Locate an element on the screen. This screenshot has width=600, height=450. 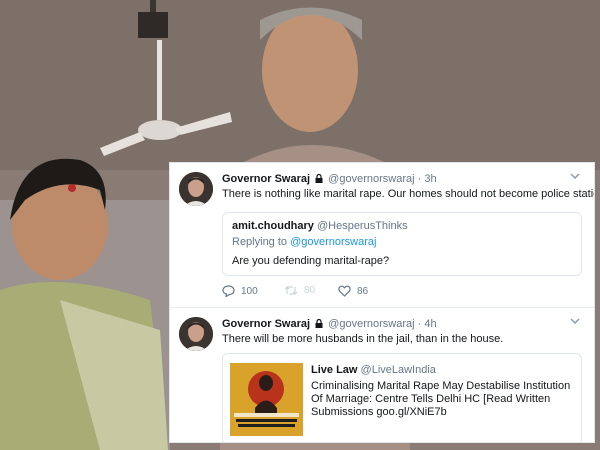
replying-to-prefix: Replying to is located at coordinates (261, 242).